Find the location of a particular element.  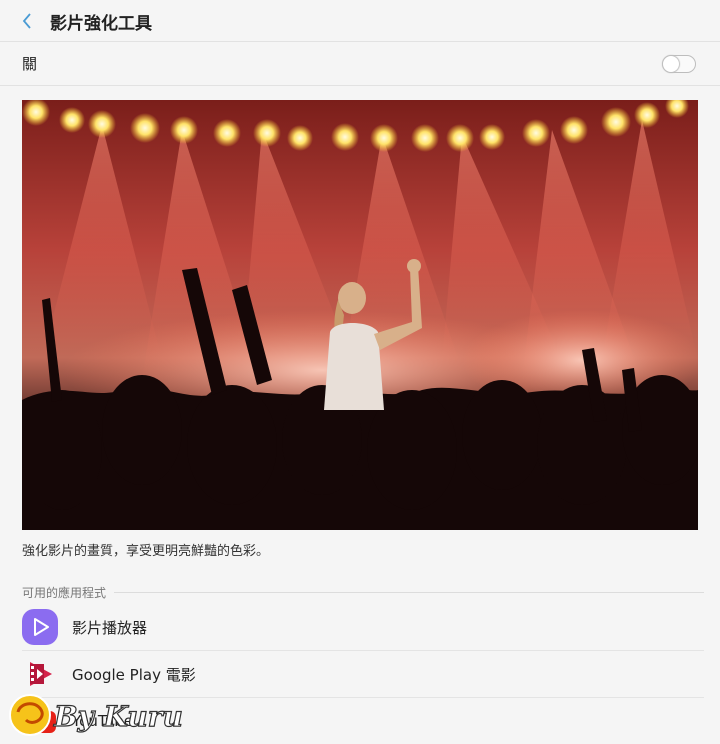

section-divider is located at coordinates (409, 592).